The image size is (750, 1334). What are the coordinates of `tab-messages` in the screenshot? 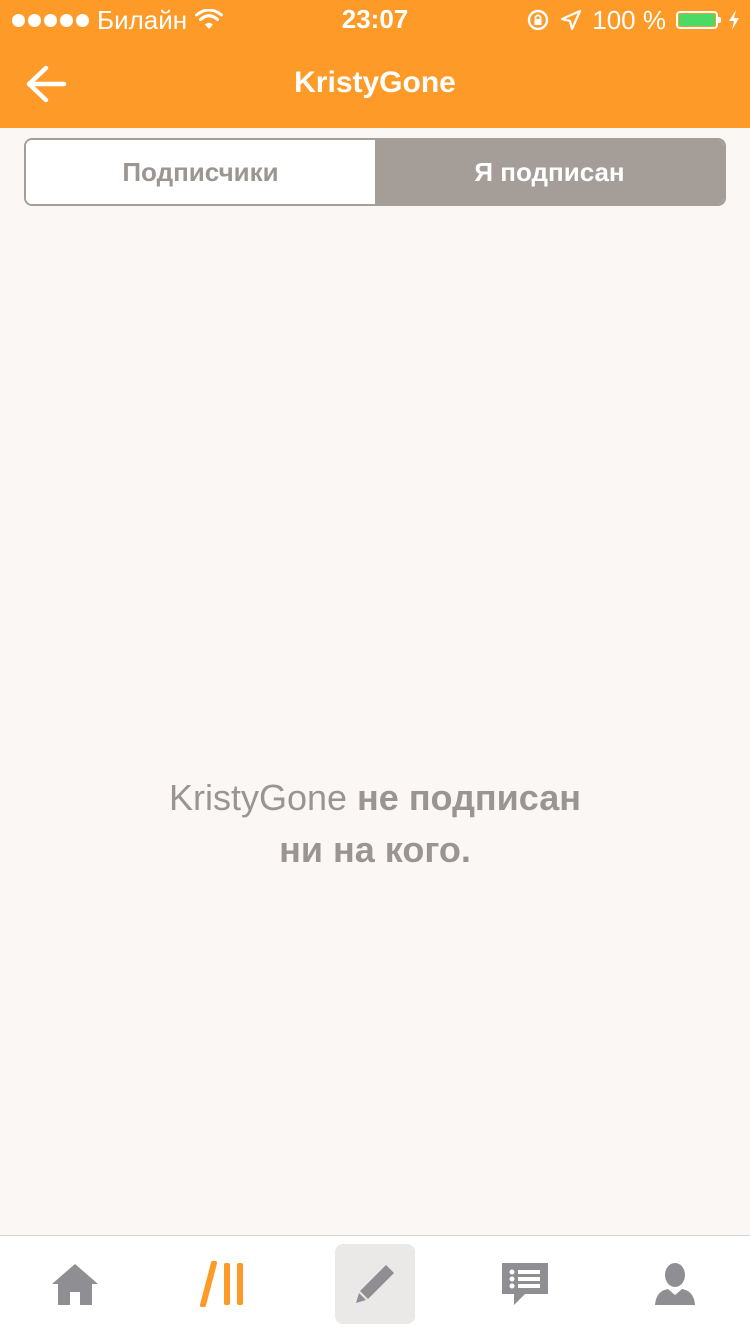 It's located at (525, 1284).